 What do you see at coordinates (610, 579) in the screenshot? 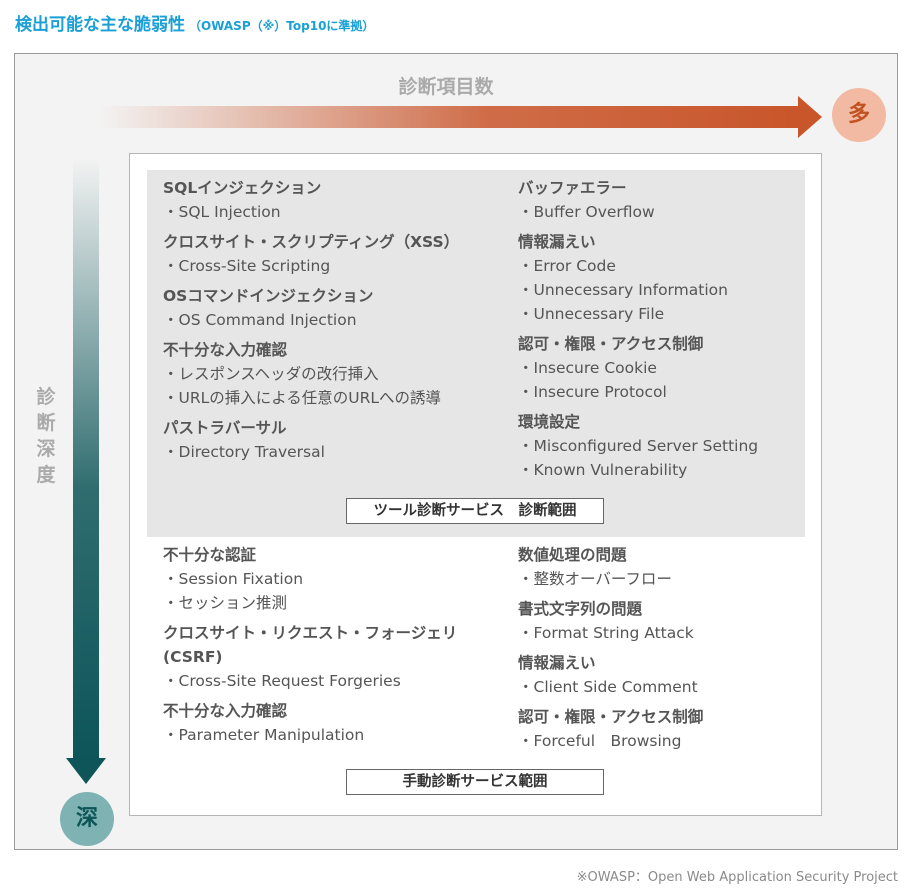
I see `vuln-item: 整数オーバーフロー` at bounding box center [610, 579].